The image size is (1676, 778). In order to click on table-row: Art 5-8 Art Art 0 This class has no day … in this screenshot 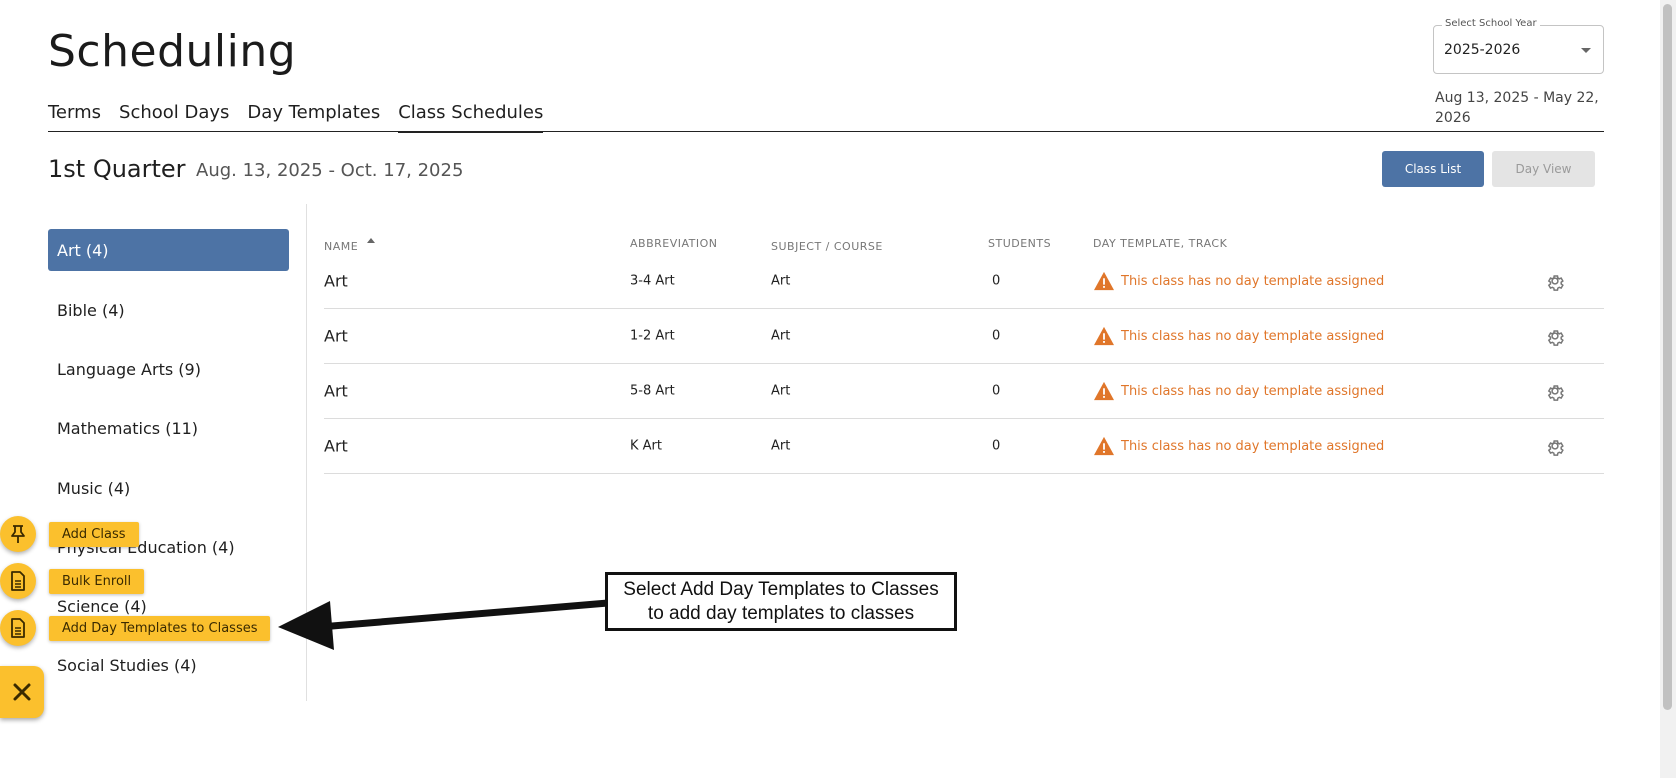, I will do `click(964, 391)`.